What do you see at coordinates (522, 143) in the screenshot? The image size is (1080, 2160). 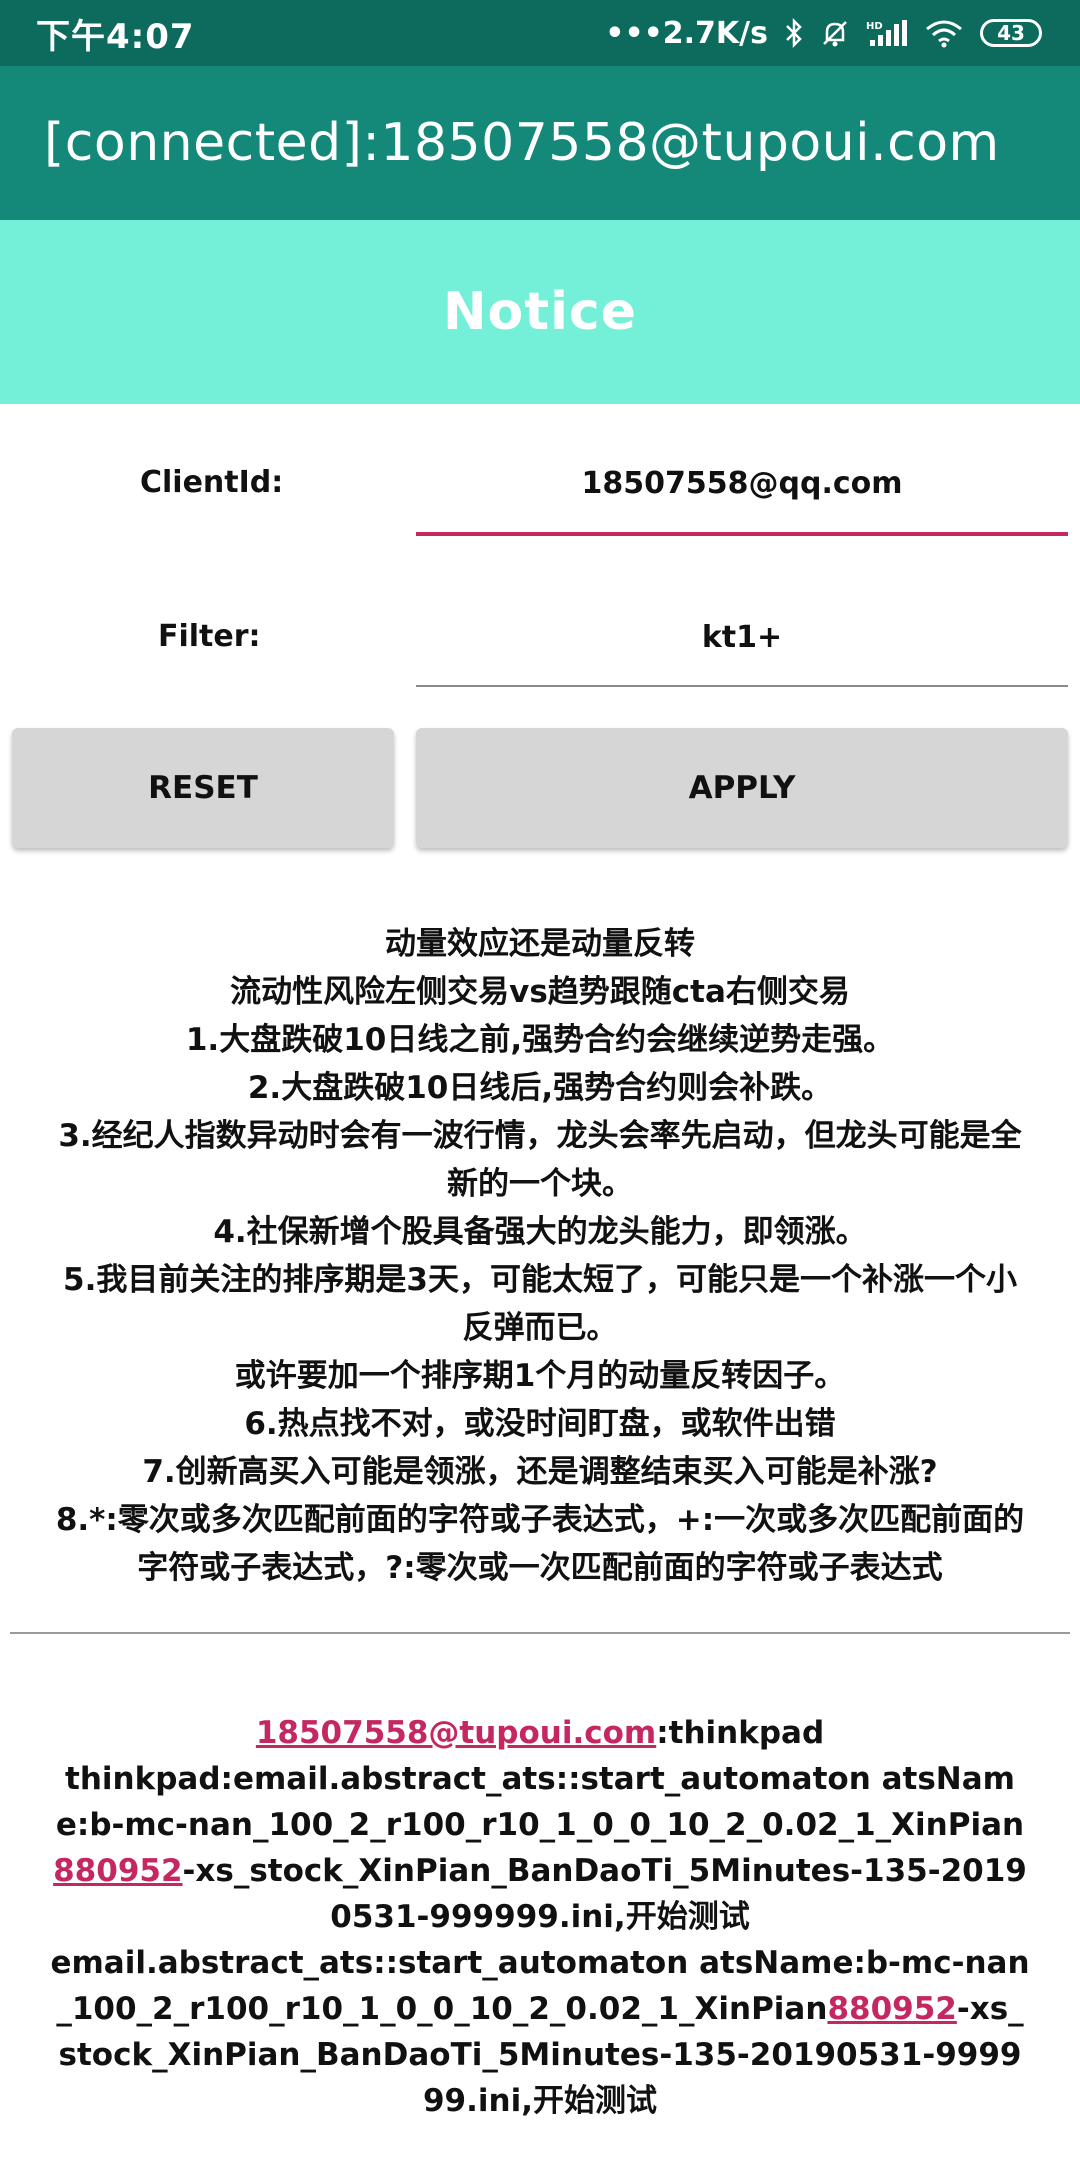 I see `connection-title: [connected]:18507558@tupoui.com` at bounding box center [522, 143].